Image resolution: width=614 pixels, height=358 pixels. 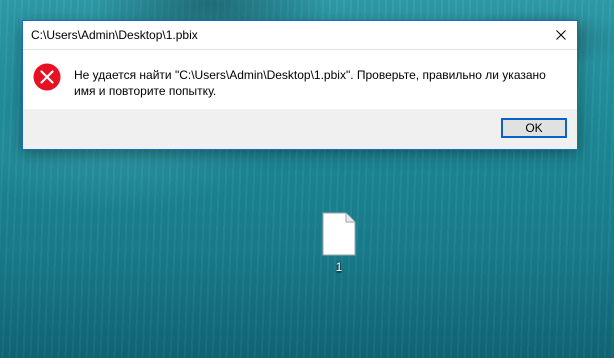 I want to click on close-icon, so click(x=561, y=35).